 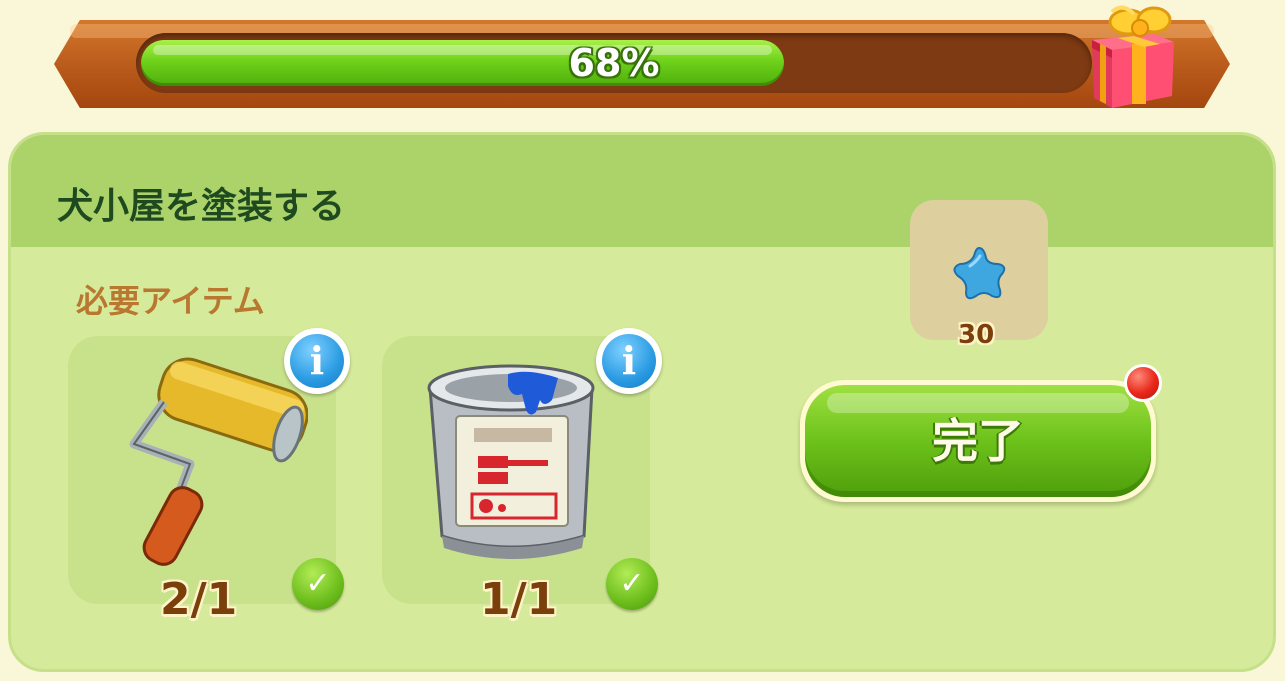 What do you see at coordinates (976, 335) in the screenshot?
I see `reward-amount: 30` at bounding box center [976, 335].